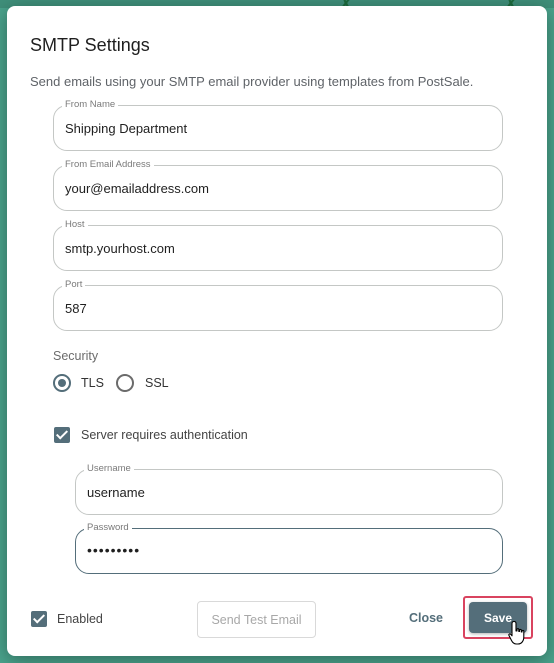 The width and height of the screenshot is (554, 663). Describe the element at coordinates (76, 308) in the screenshot. I see `port-value: 587` at that location.